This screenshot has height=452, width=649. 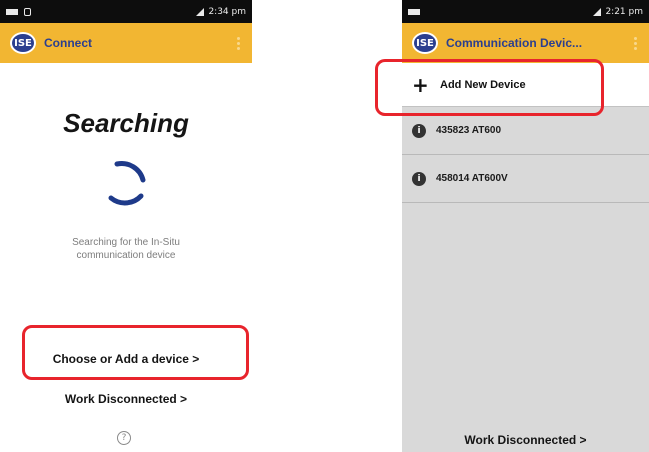 I want to click on search-description-line1: Searching for the In-Situ, so click(x=126, y=242).